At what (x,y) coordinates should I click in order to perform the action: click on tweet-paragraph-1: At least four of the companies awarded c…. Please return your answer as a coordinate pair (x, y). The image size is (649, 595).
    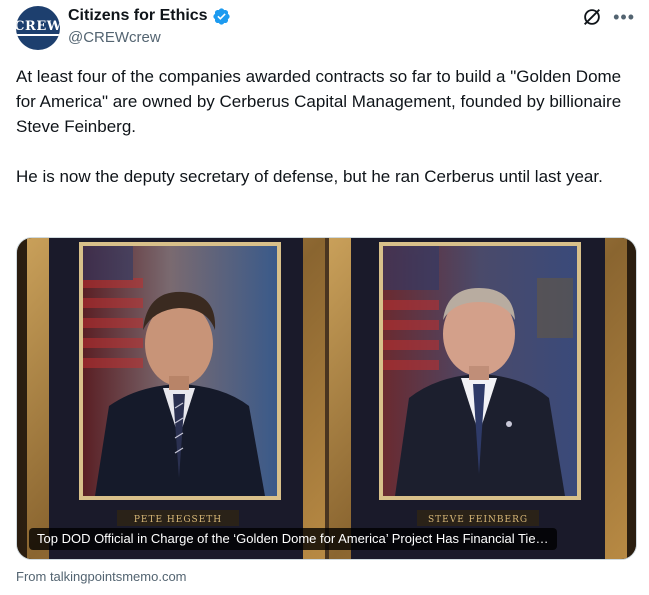
    Looking at the image, I should click on (319, 101).